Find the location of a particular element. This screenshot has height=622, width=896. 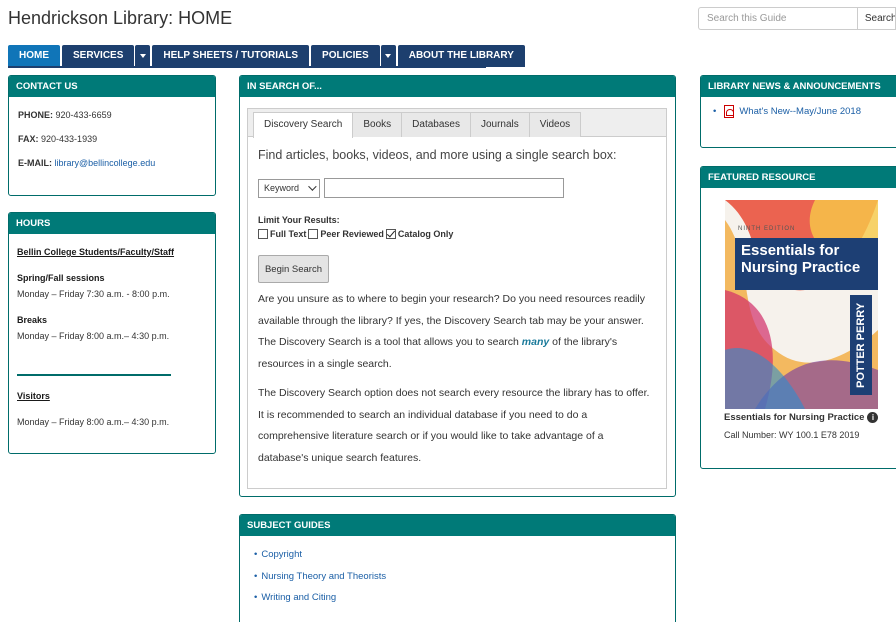

check-peer-reviewed: Peer Reviewed is located at coordinates (346, 234).